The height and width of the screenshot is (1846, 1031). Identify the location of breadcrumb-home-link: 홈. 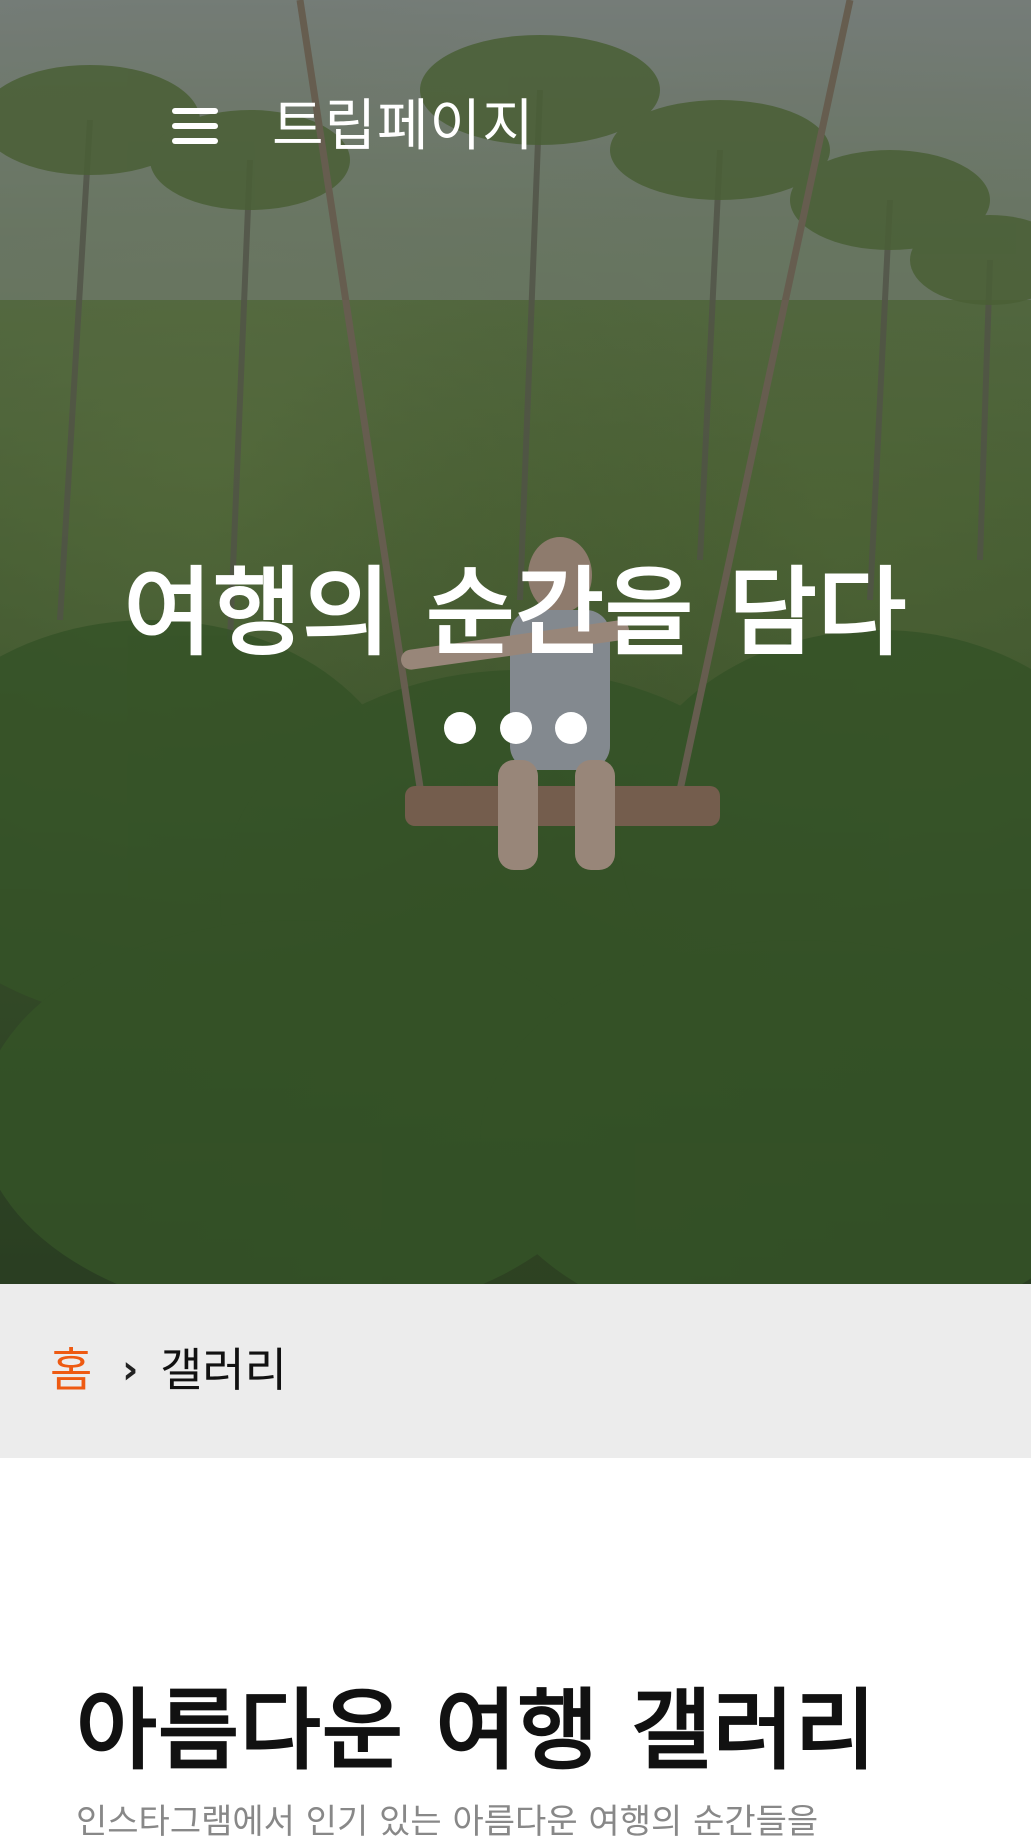
(71, 1370).